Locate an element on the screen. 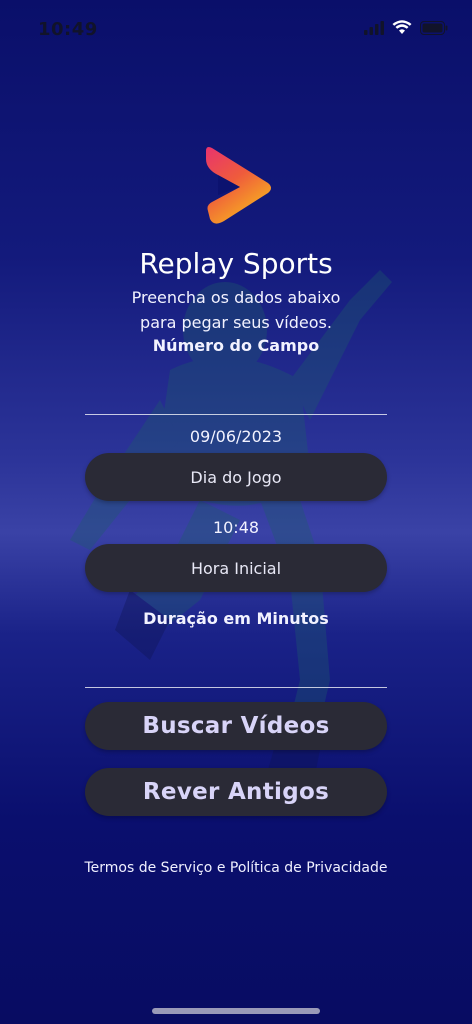  battery-icon is located at coordinates (434, 27).